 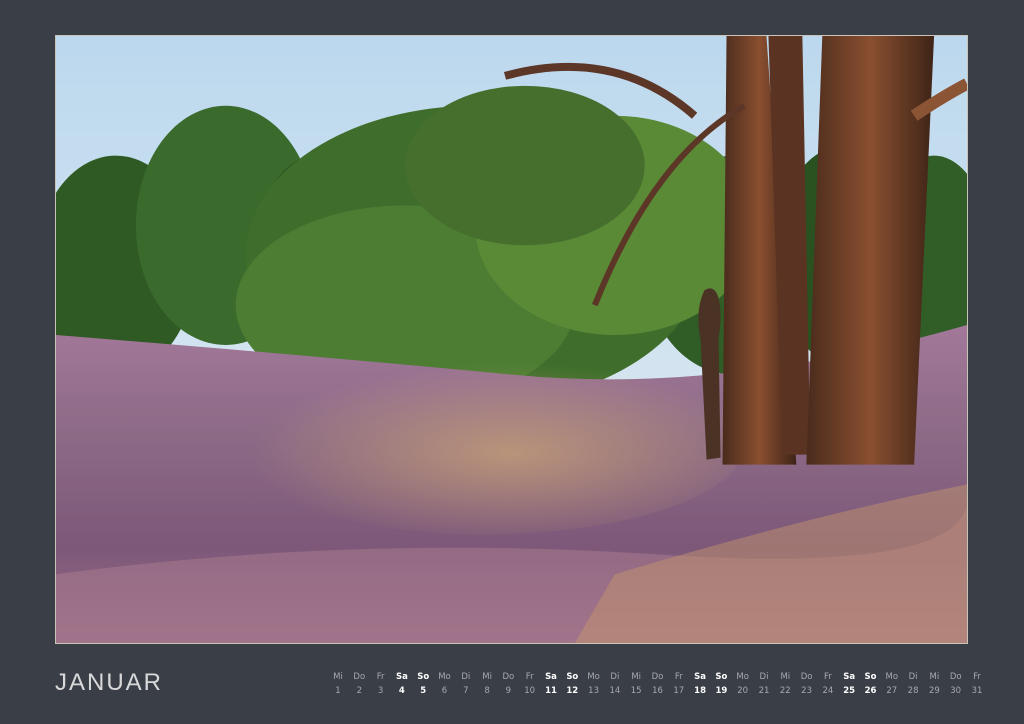 What do you see at coordinates (977, 691) in the screenshot?
I see `day-number: 31` at bounding box center [977, 691].